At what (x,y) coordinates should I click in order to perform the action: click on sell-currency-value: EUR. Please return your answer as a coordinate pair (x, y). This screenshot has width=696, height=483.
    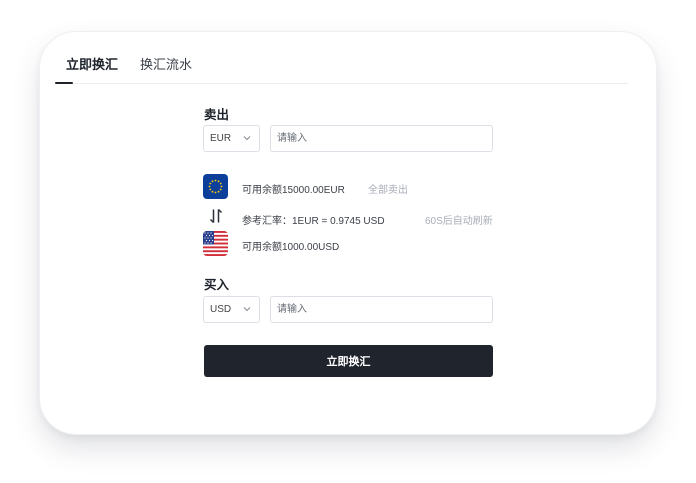
    Looking at the image, I should click on (221, 138).